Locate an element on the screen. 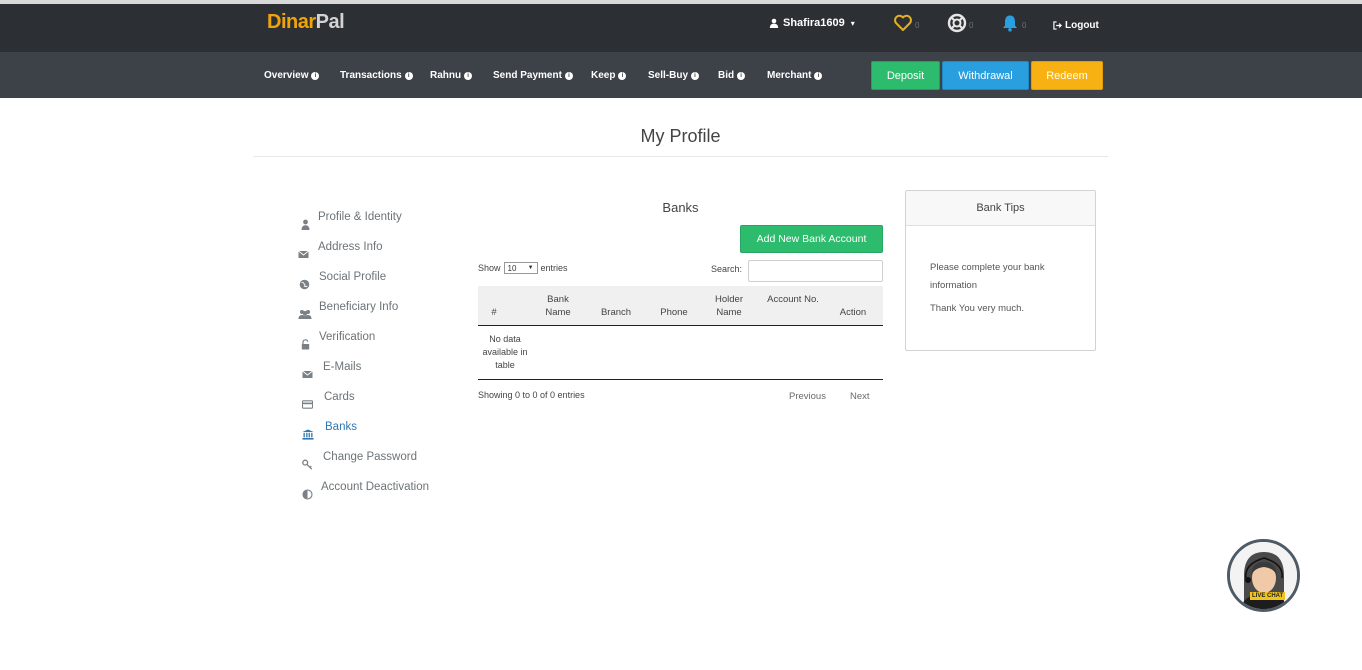  user-menu: Shafira1609 ▾ is located at coordinates (812, 23).